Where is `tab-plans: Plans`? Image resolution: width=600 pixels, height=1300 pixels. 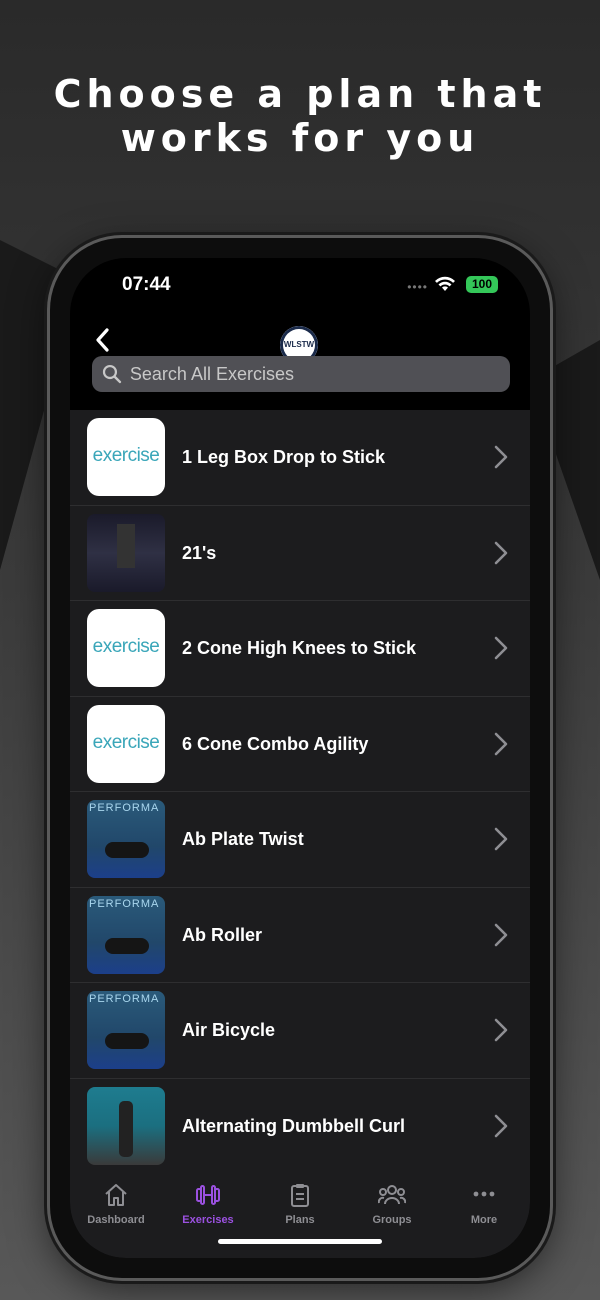 tab-plans: Plans is located at coordinates (300, 1204).